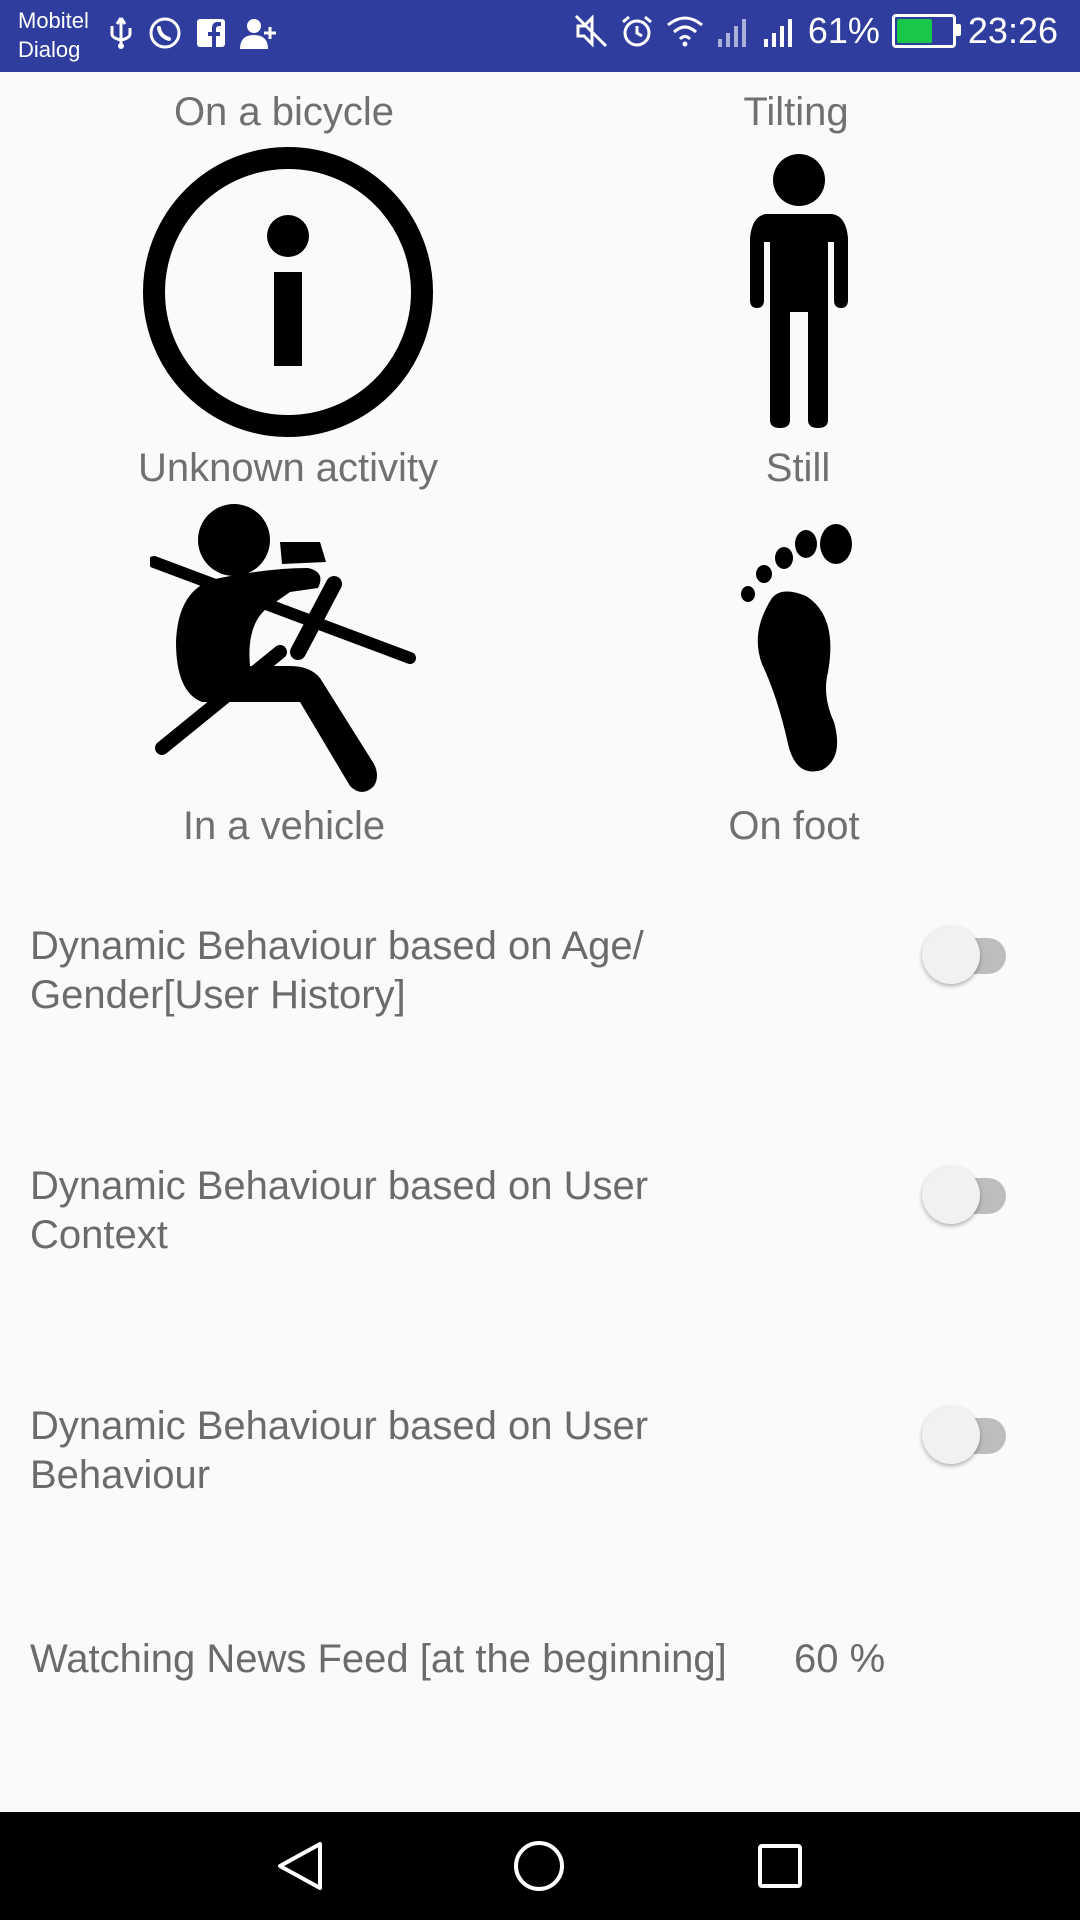 This screenshot has height=1920, width=1080. Describe the element at coordinates (165, 35) in the screenshot. I see `whatsapp-icon` at that location.